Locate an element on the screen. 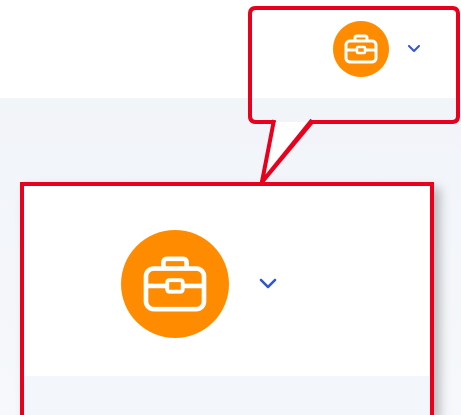  account-menu-toggle is located at coordinates (377, 49).